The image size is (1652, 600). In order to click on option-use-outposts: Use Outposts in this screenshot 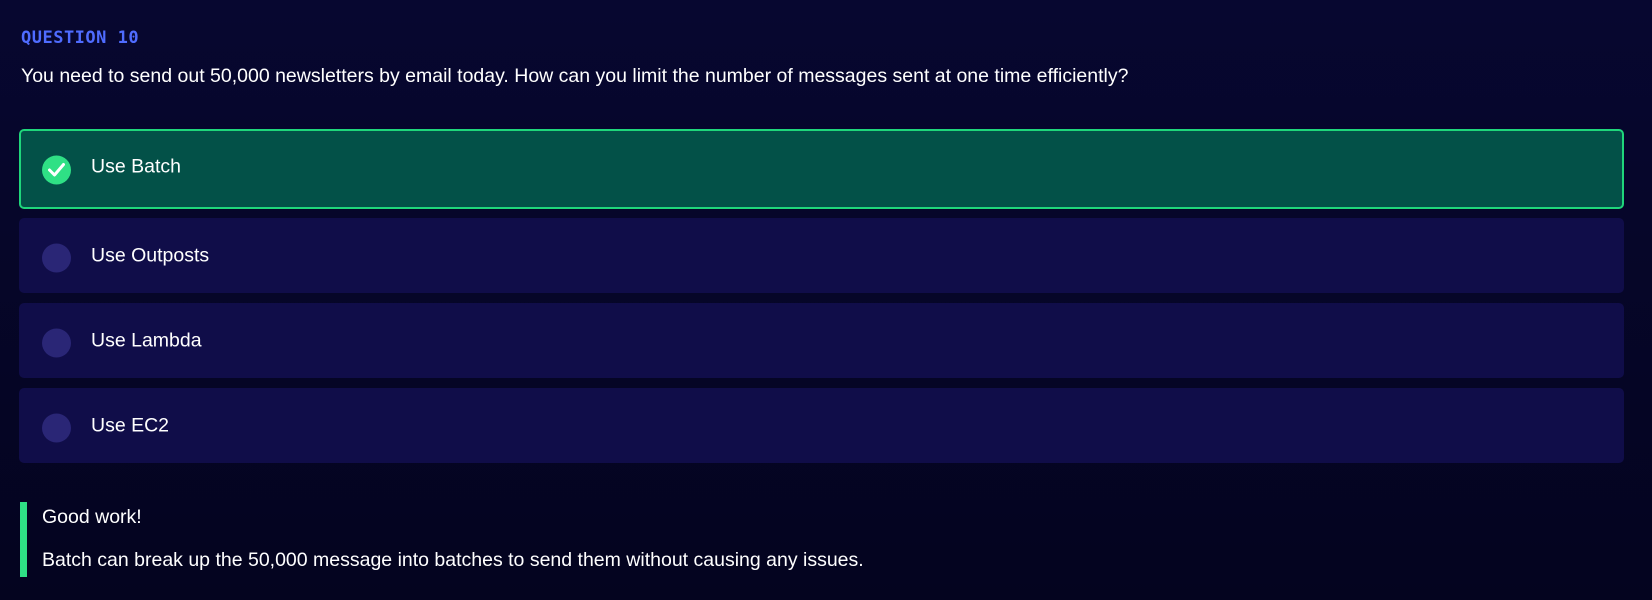, I will do `click(821, 255)`.